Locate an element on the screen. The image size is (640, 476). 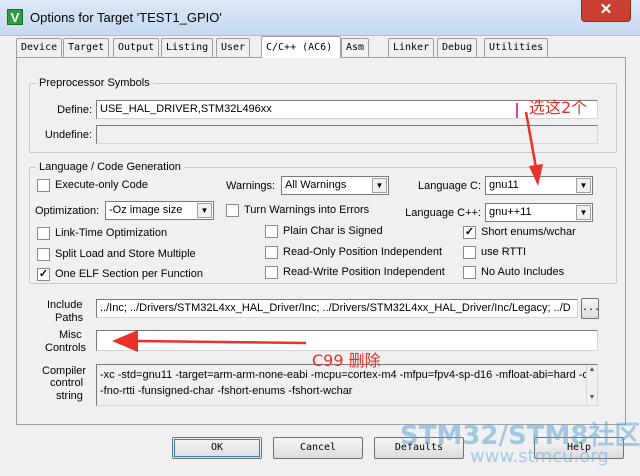
tab-user: User is located at coordinates (233, 47).